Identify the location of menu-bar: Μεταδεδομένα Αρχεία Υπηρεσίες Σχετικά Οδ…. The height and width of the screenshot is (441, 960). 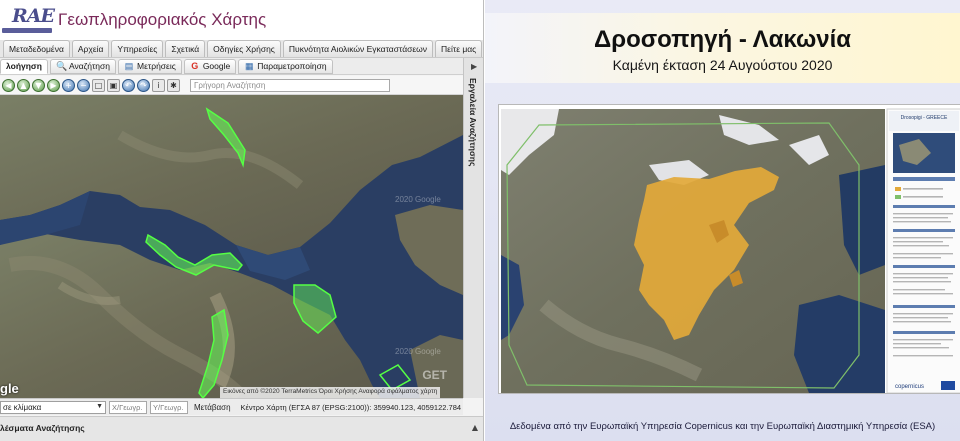
(241, 49).